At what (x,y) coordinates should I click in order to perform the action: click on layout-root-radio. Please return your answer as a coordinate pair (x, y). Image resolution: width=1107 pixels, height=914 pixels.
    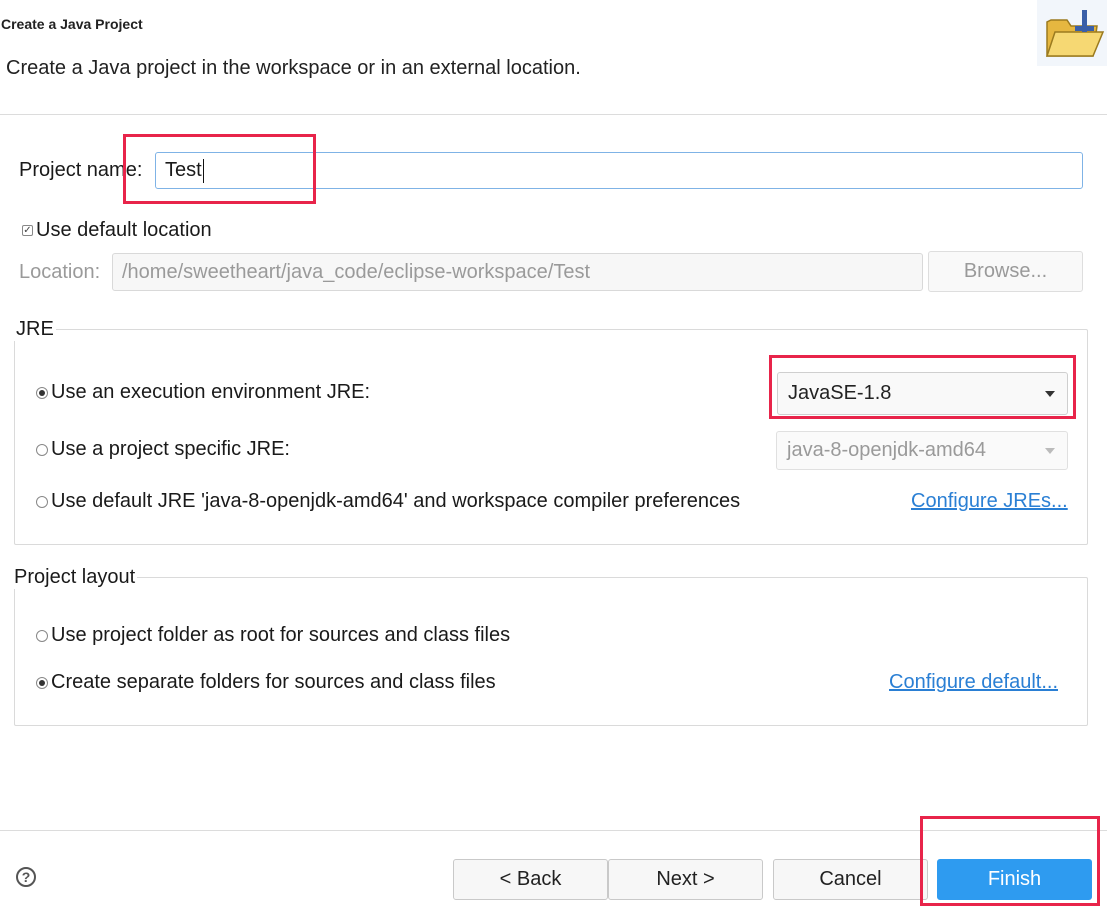
    Looking at the image, I should click on (42, 636).